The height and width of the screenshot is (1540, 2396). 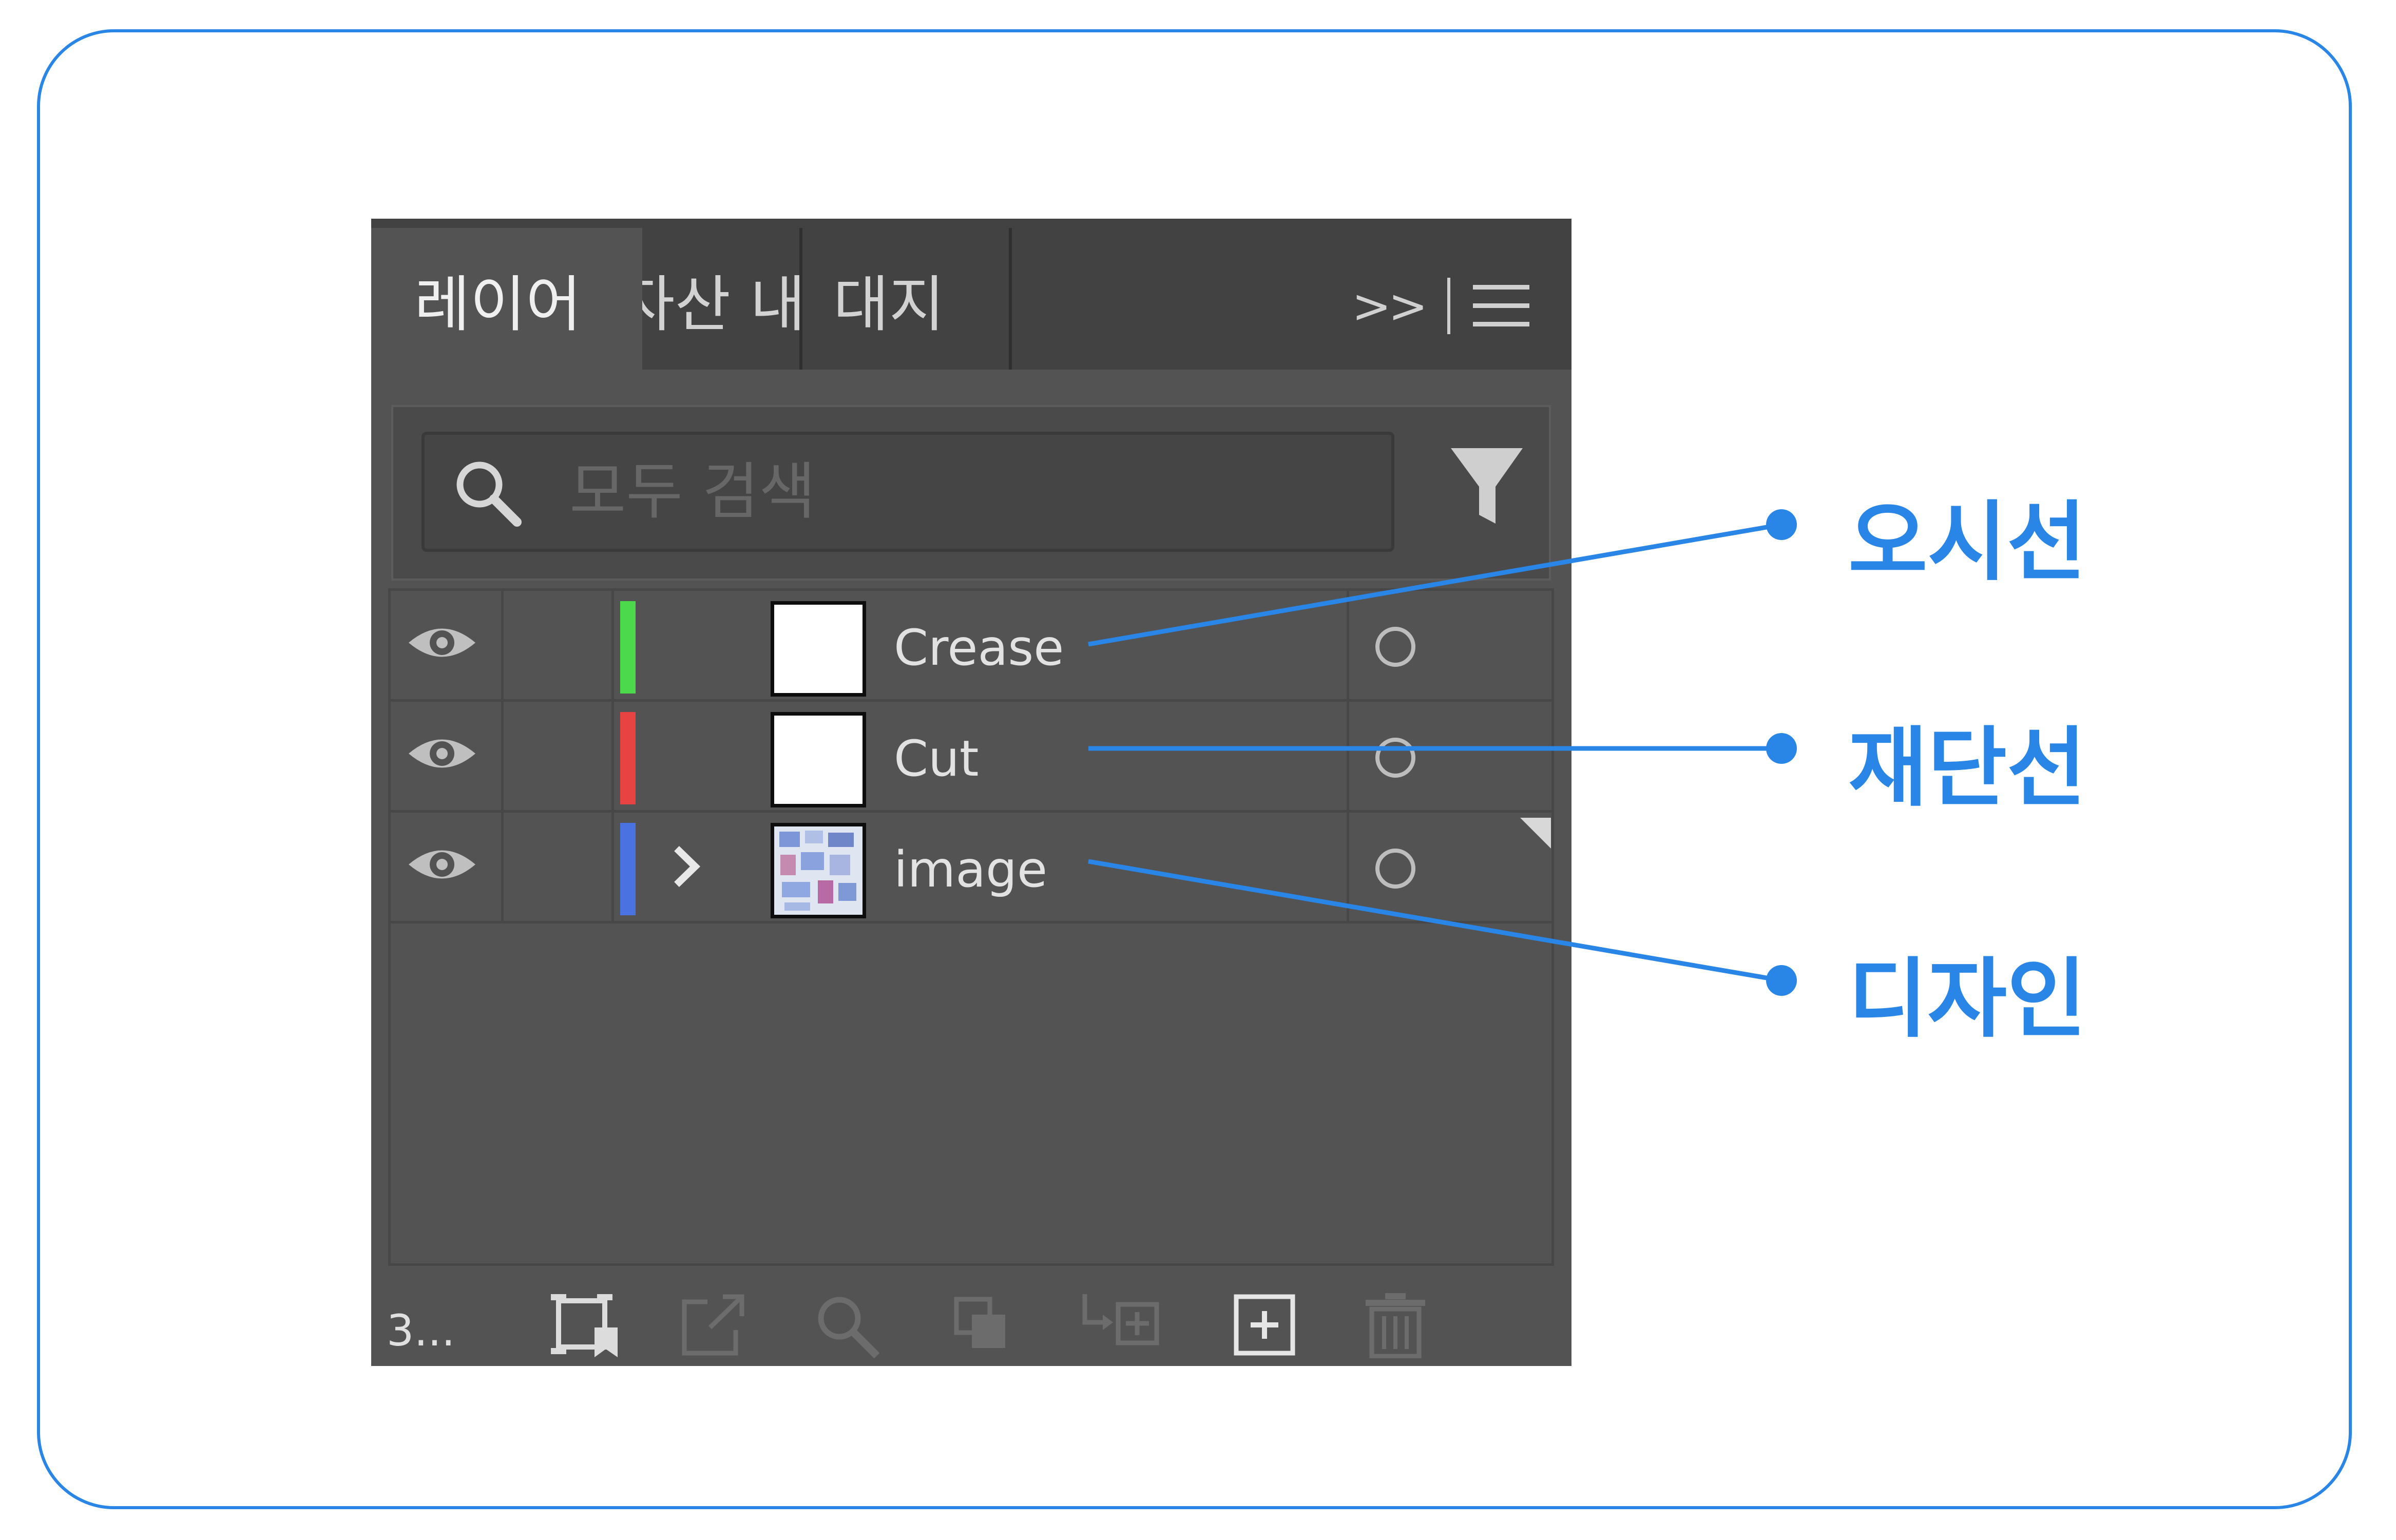 What do you see at coordinates (1781, 524) in the screenshot?
I see `callout-dot-crease` at bounding box center [1781, 524].